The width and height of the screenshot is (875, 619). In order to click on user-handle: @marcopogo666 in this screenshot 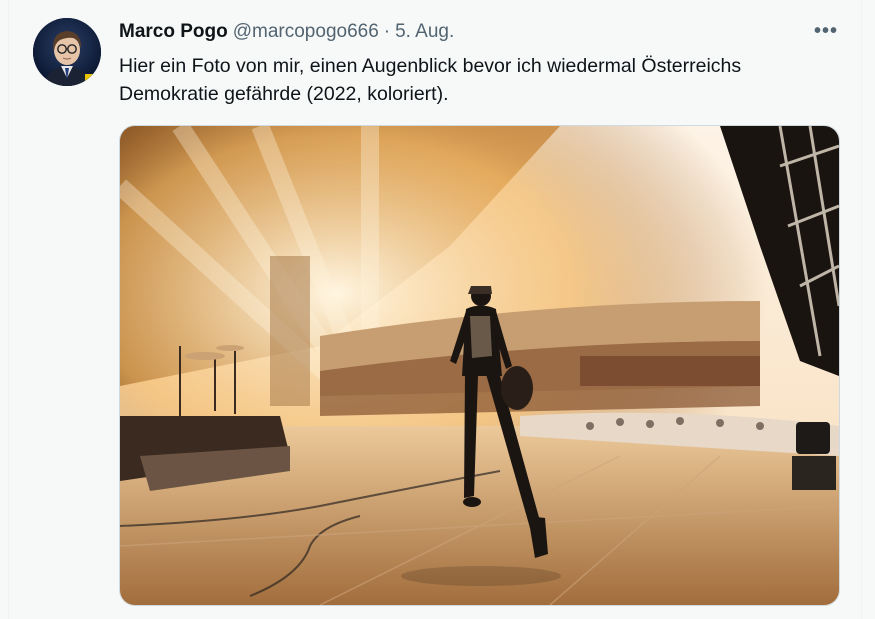, I will do `click(306, 32)`.